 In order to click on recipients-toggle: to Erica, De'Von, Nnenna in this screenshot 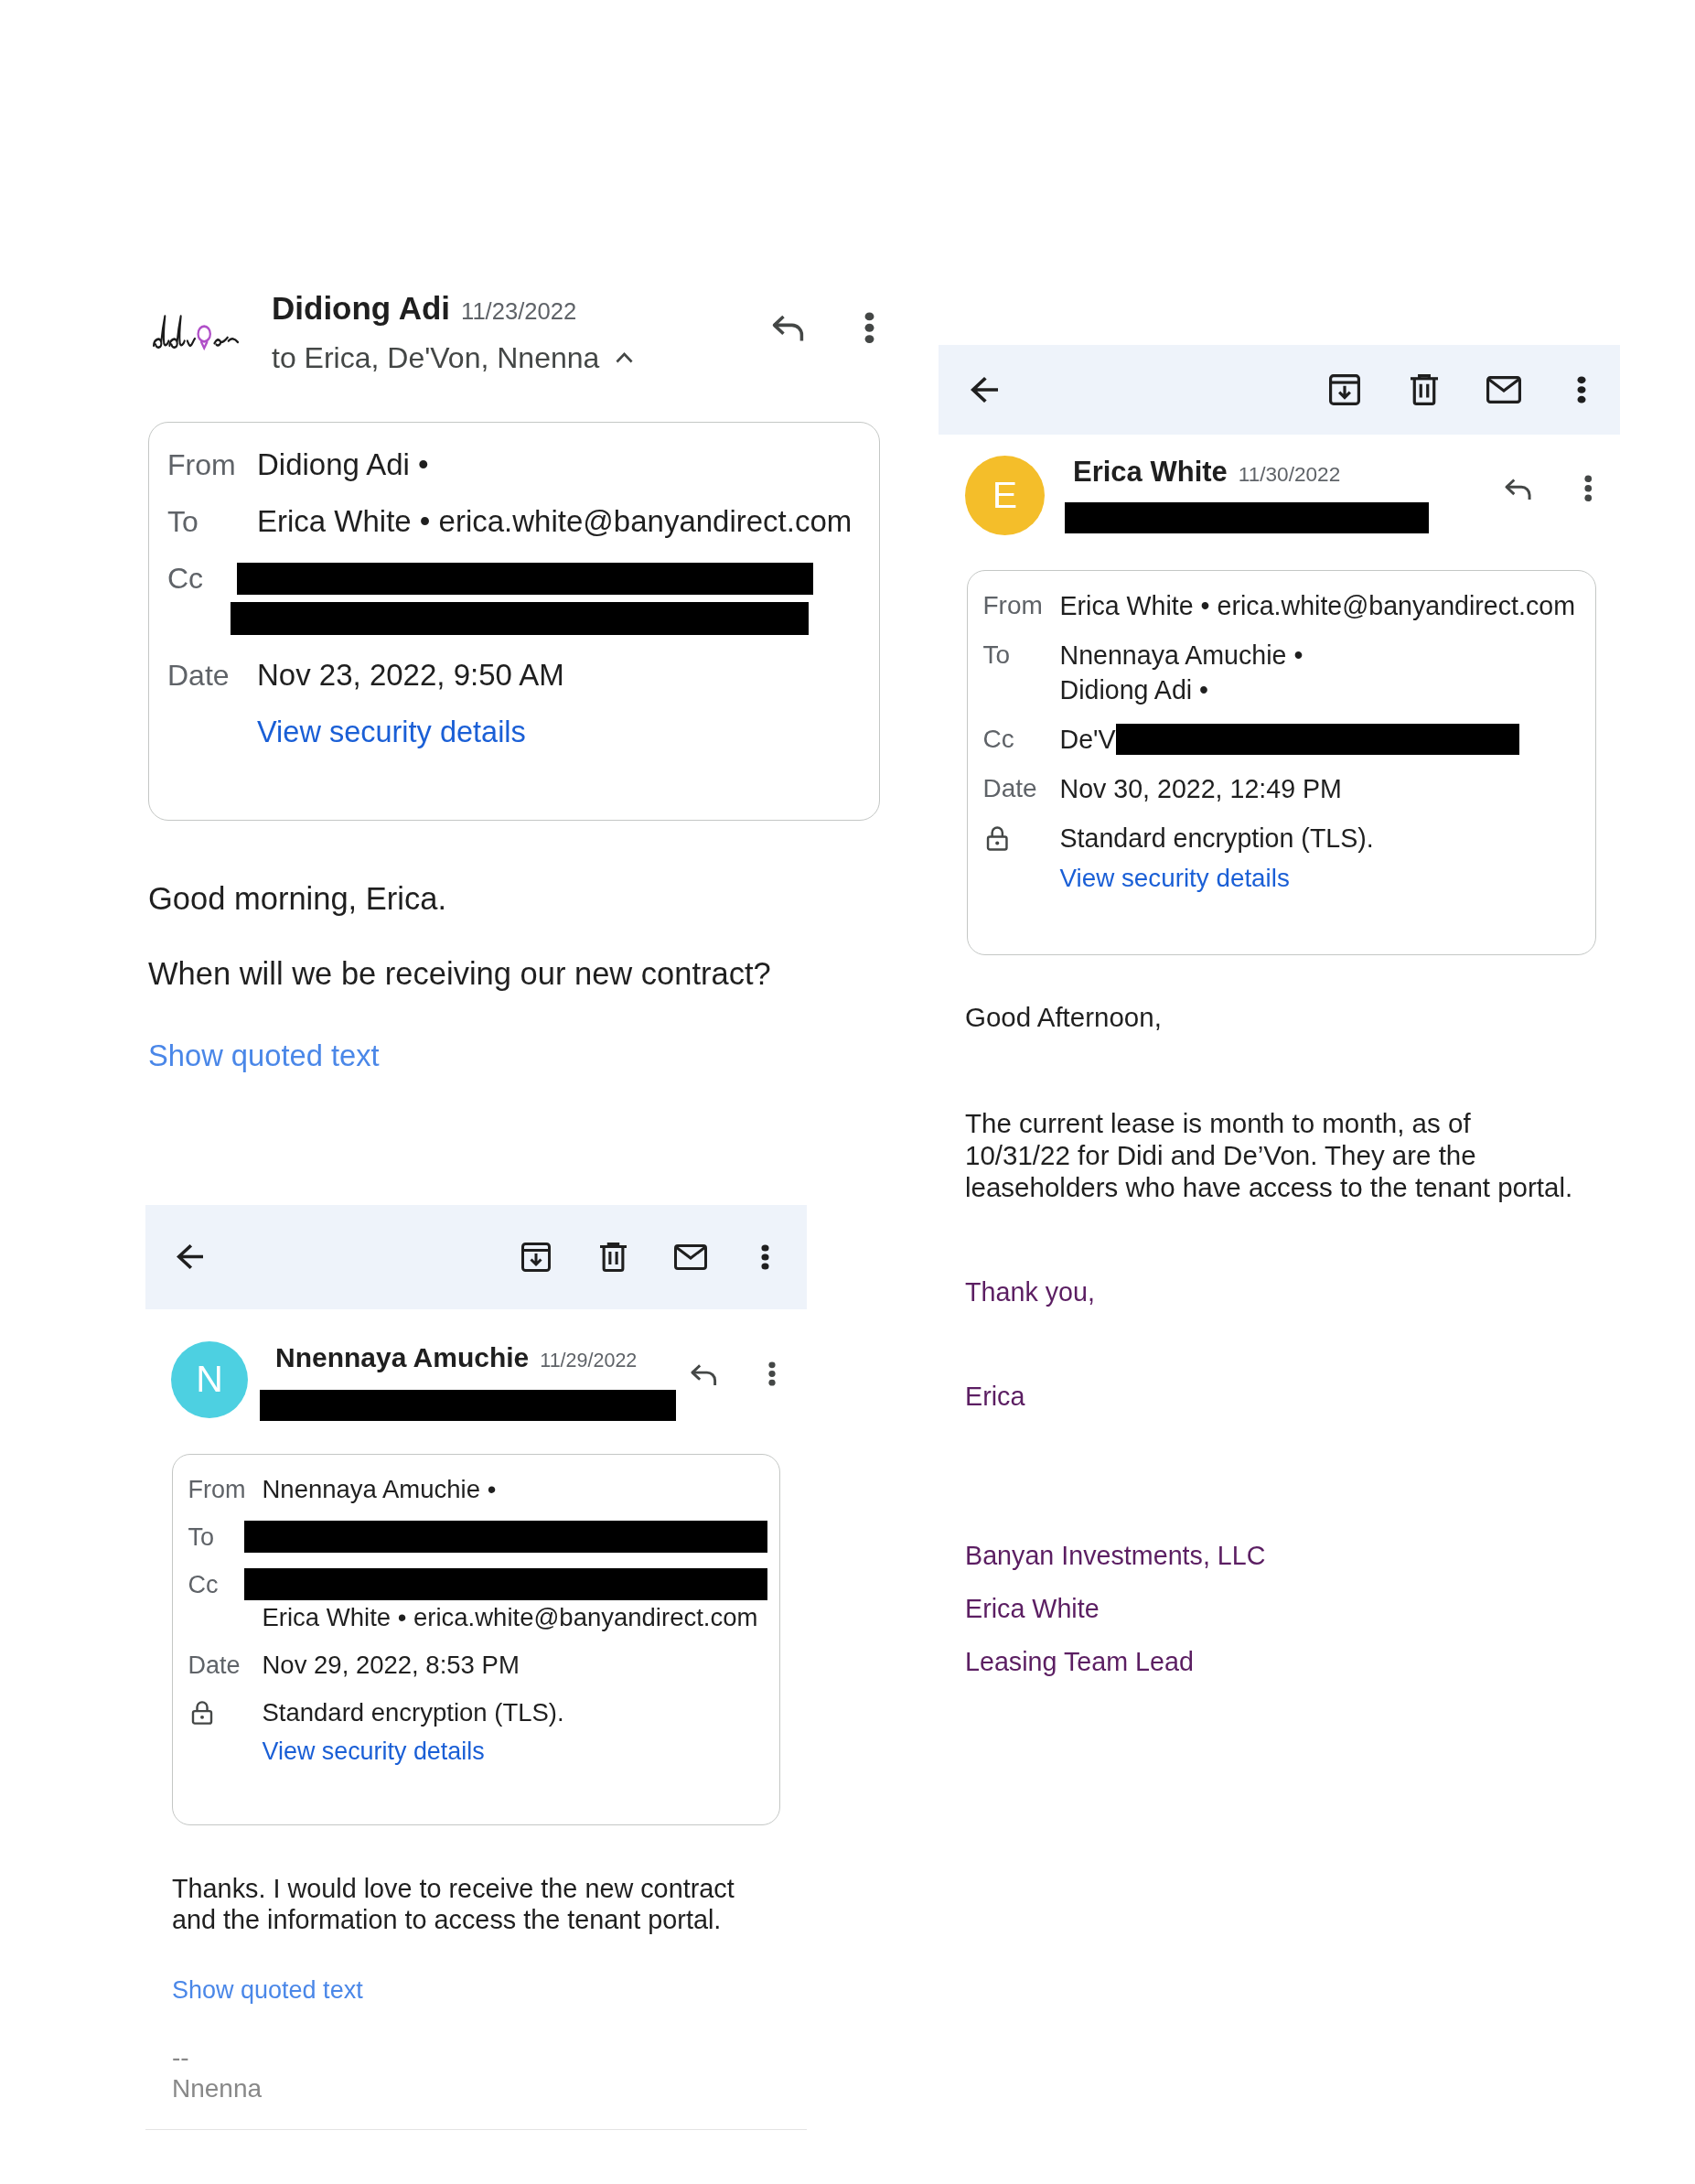, I will do `click(453, 358)`.